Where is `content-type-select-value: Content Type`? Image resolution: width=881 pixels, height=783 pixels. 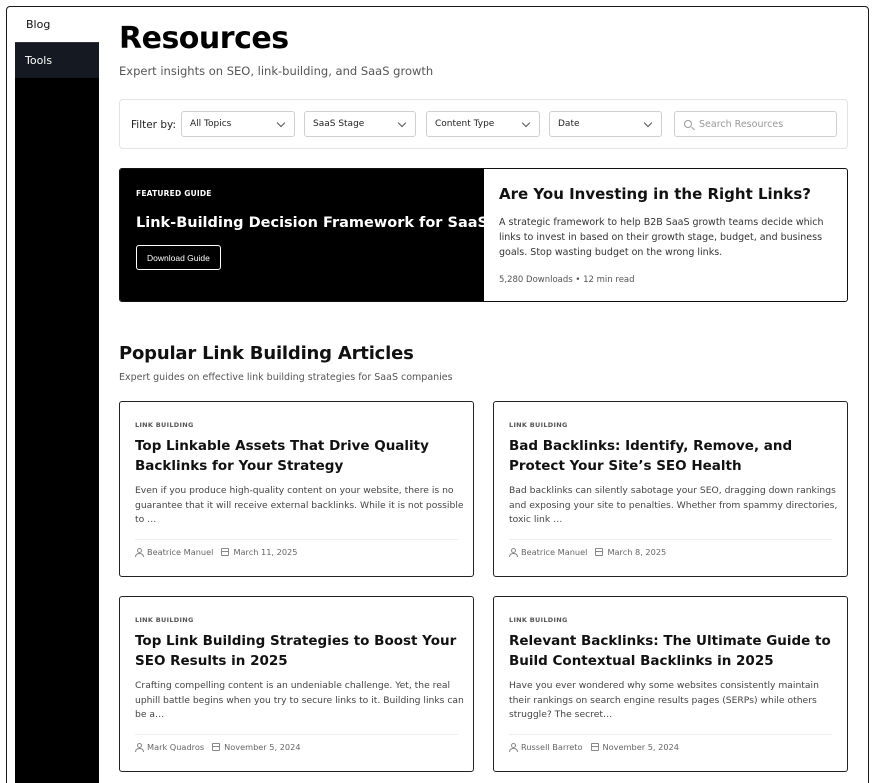 content-type-select-value: Content Type is located at coordinates (465, 124).